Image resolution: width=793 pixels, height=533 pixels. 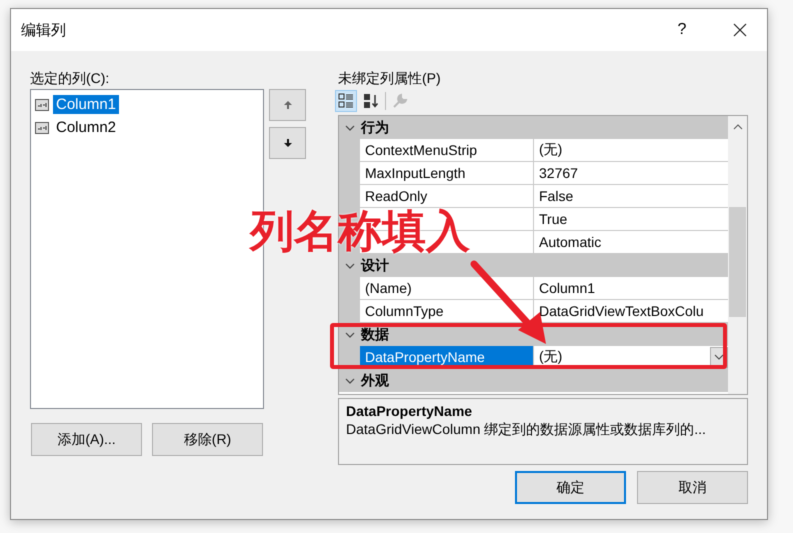 I want to click on property-name: MaxInputLength, so click(x=447, y=173).